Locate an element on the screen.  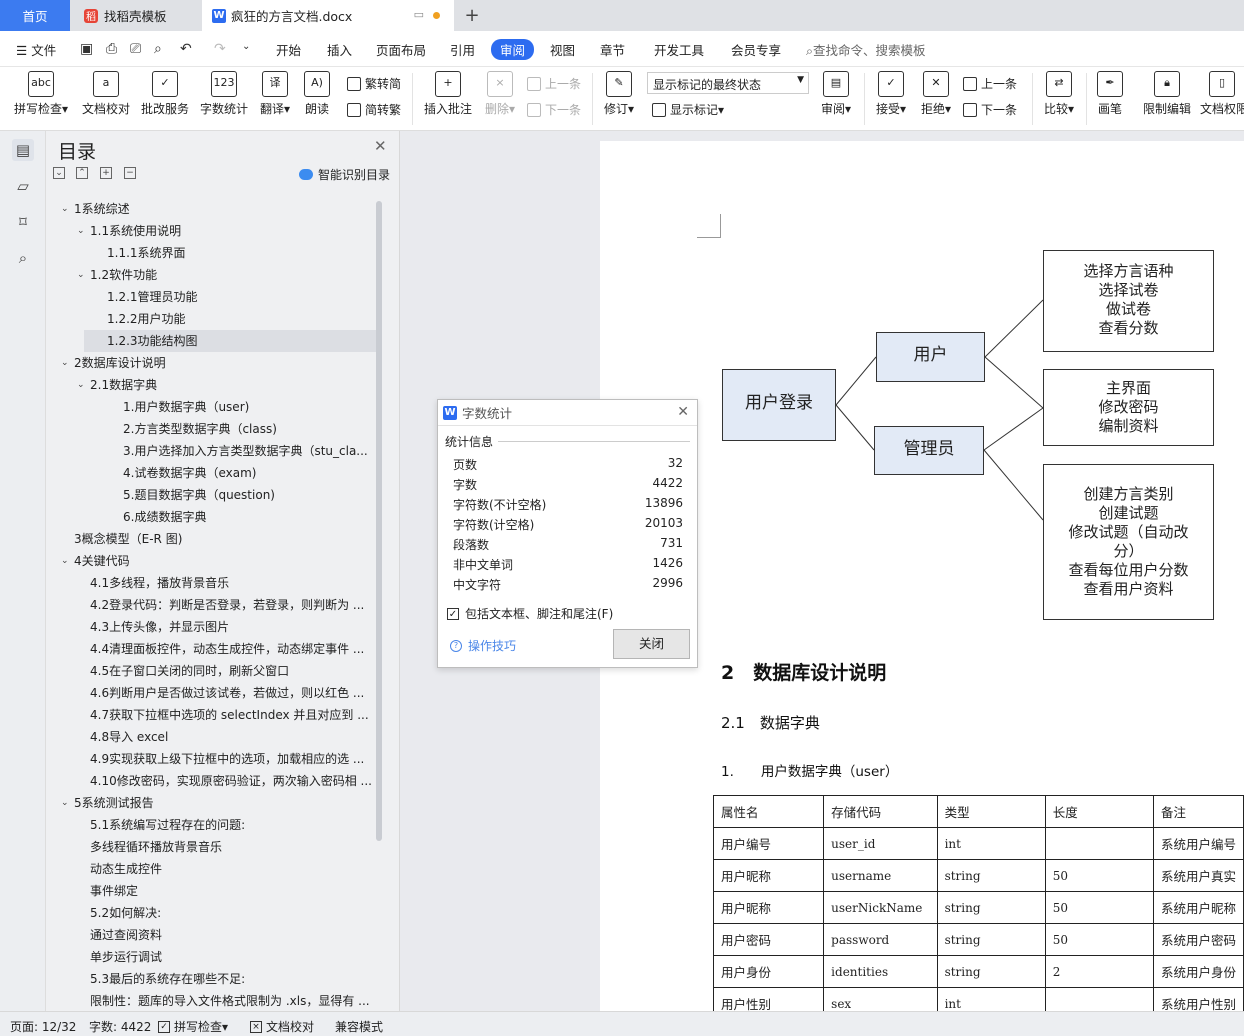
smart-toc-button: 智能识别目录 is located at coordinates (344, 174).